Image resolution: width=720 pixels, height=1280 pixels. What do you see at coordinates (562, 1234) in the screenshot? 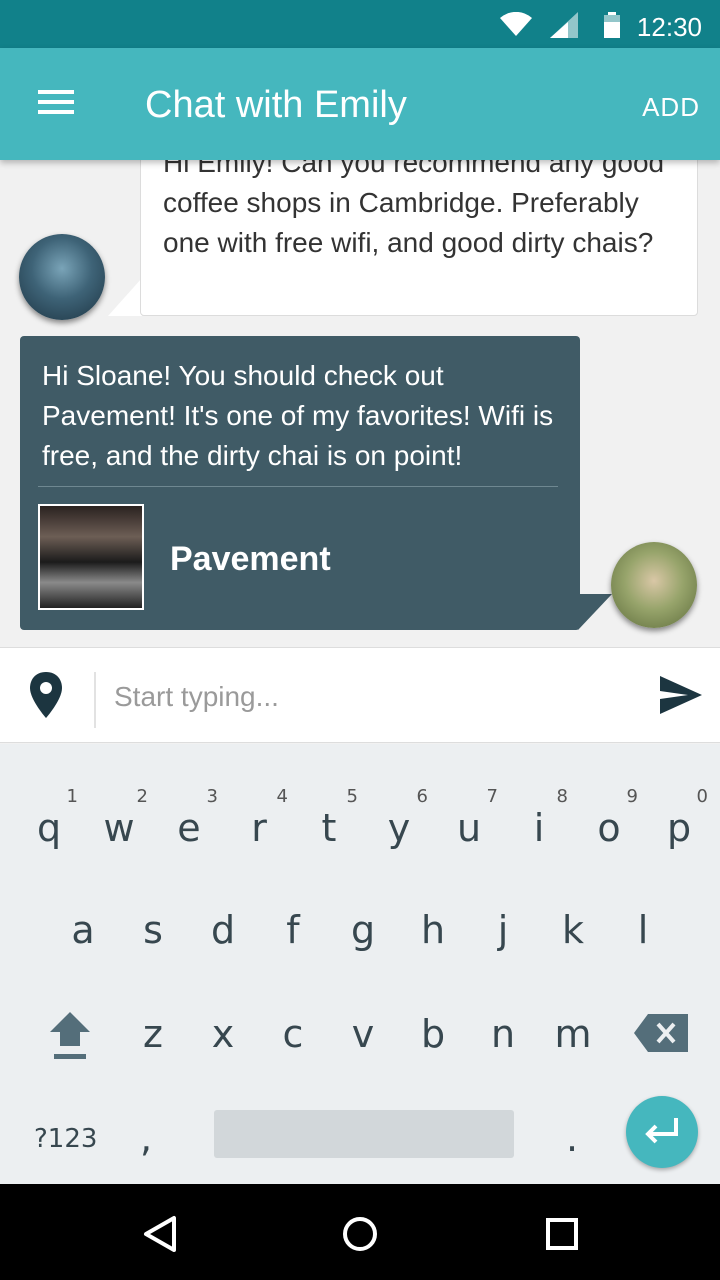
I see `recents-icon` at bounding box center [562, 1234].